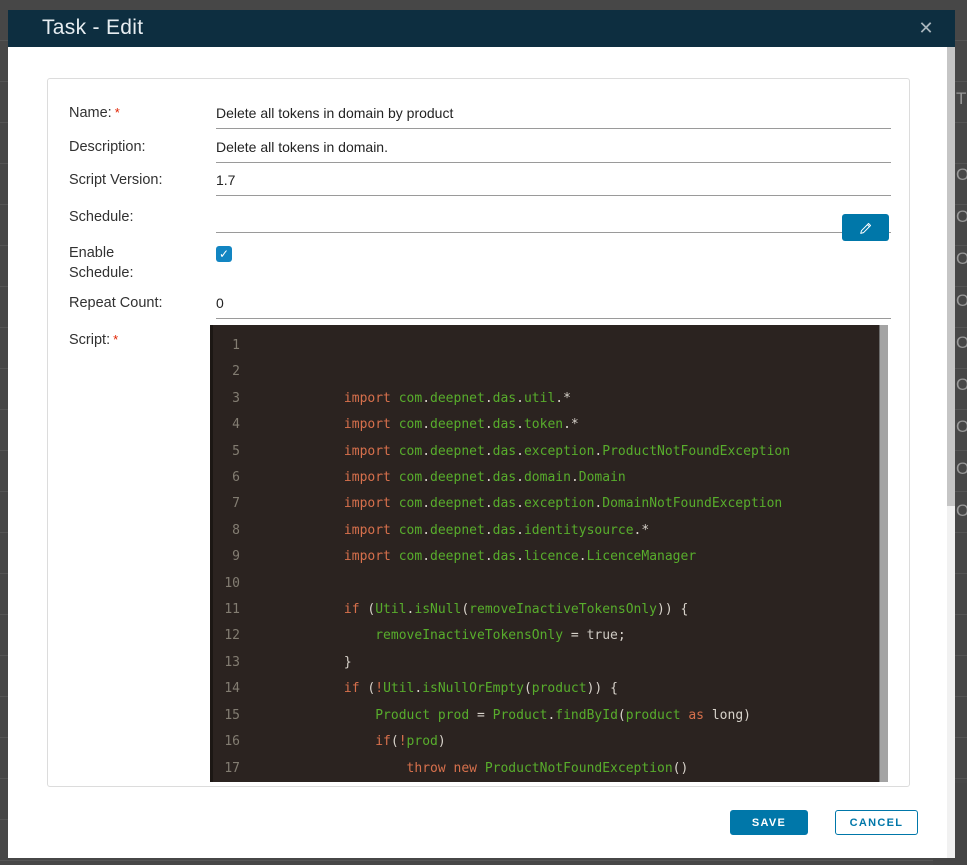 This screenshot has height=865, width=967. Describe the element at coordinates (876, 822) in the screenshot. I see `cancel-button: CANCEL` at that location.